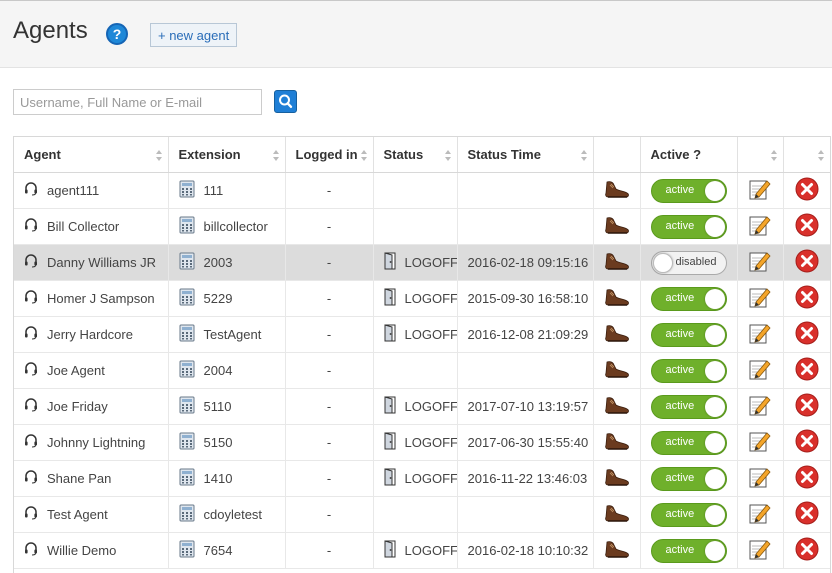  I want to click on status-time-cell: 2016-11-22 13:46:03, so click(525, 478).